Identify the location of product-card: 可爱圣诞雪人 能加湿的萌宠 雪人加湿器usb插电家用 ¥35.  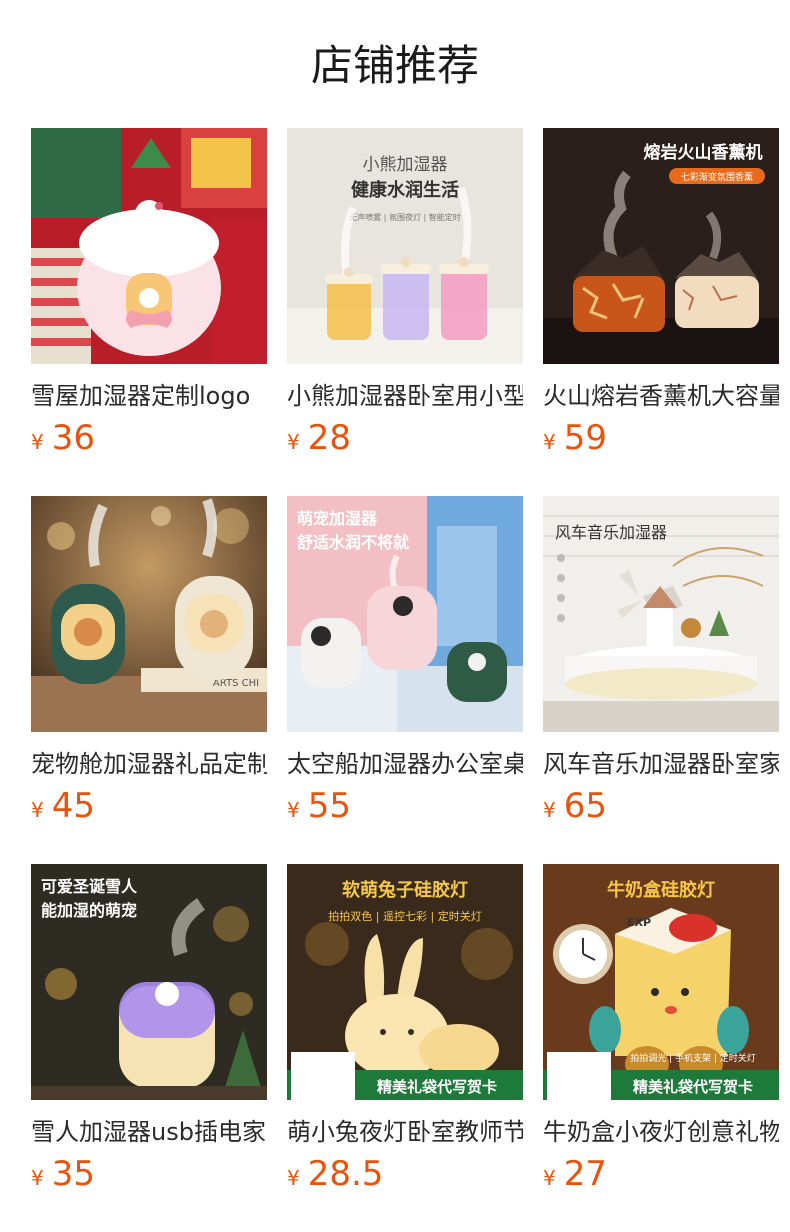
(149, 1034).